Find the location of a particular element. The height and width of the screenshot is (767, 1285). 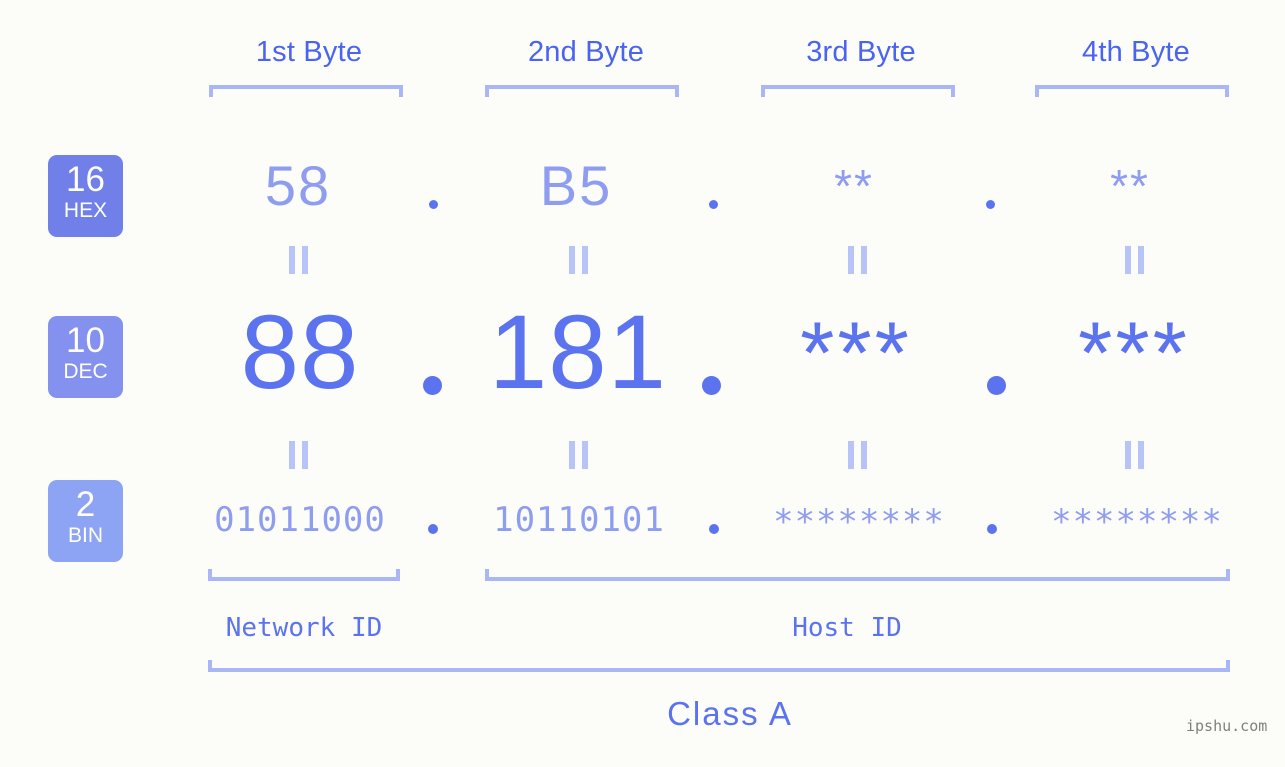

dec-octet-4: *** is located at coordinates (1134, 352).